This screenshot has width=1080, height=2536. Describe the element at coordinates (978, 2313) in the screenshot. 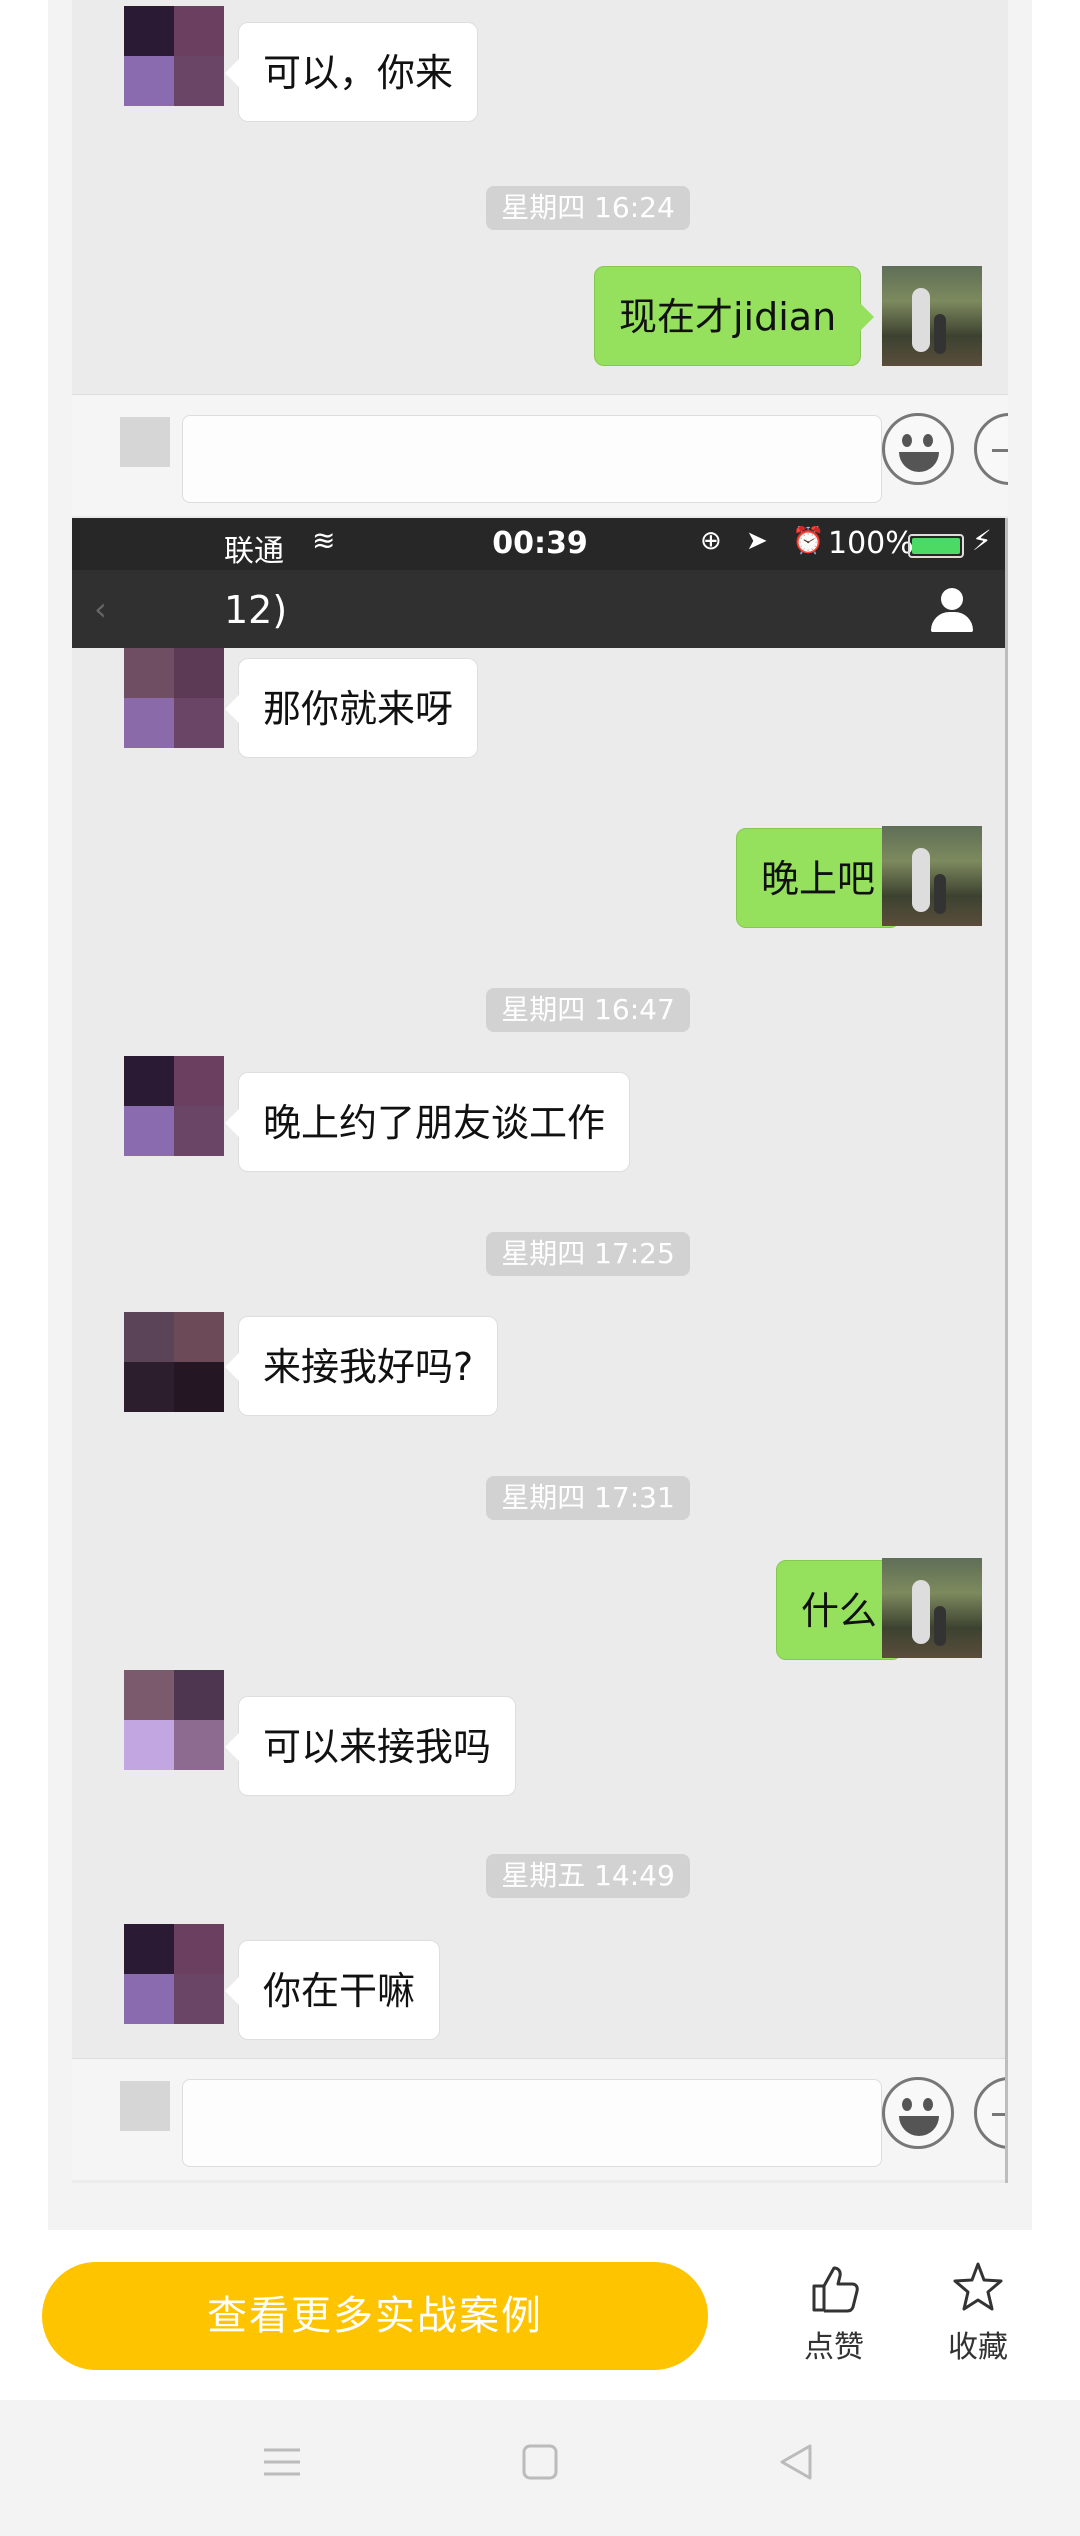

I see `favorite-button: 收藏` at that location.